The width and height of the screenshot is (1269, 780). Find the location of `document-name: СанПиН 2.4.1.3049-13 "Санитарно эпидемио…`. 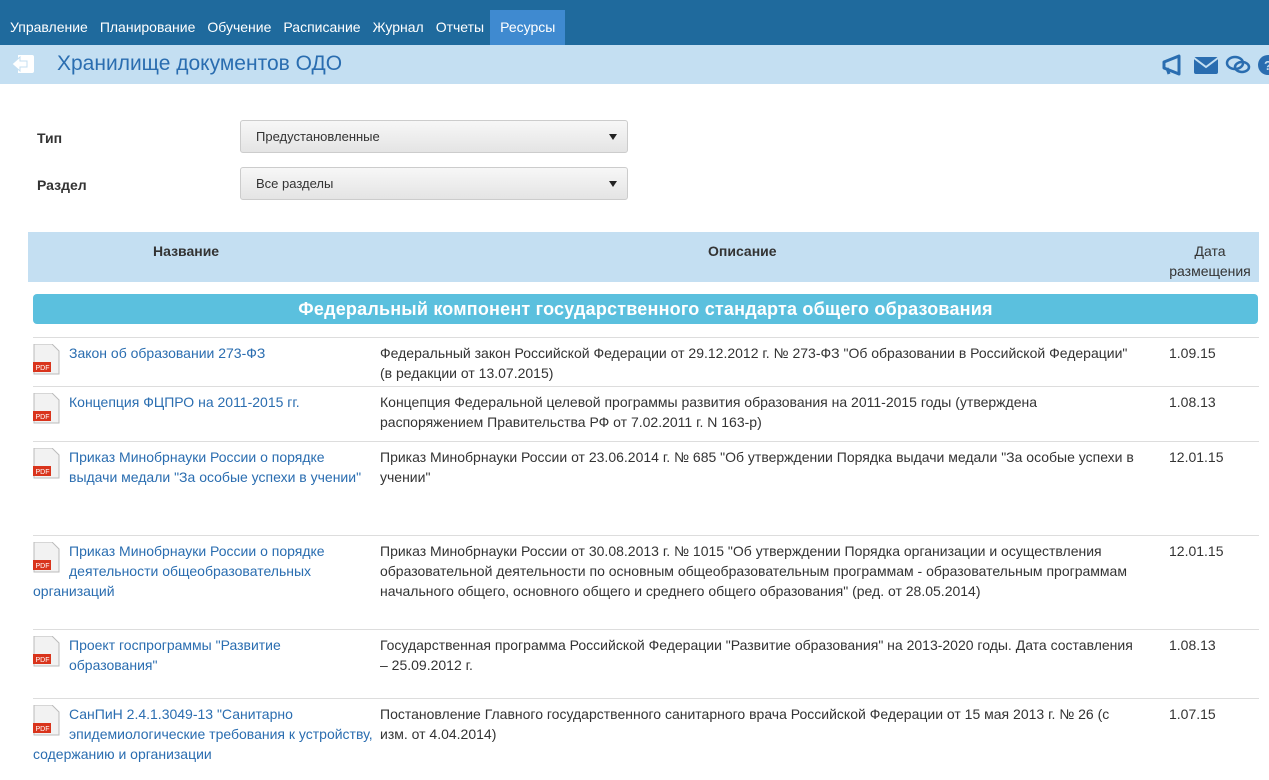

document-name: СанПиН 2.4.1.3049-13 "Санитарно эпидемио… is located at coordinates (203, 734).